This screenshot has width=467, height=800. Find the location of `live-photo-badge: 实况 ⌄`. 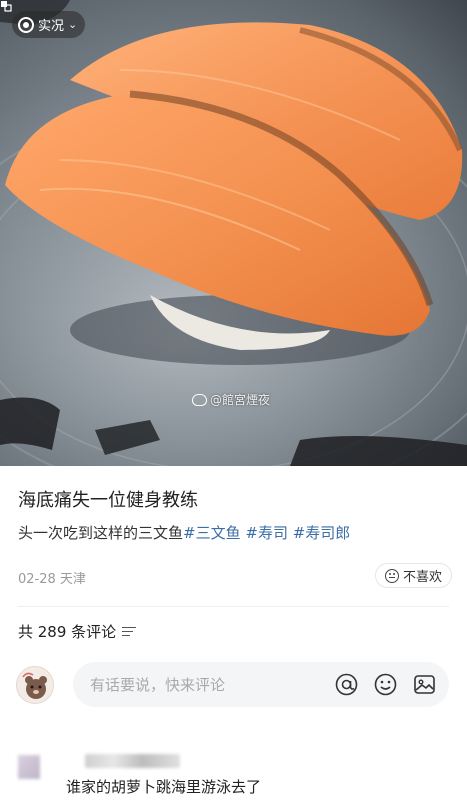

live-photo-badge: 实况 ⌄ is located at coordinates (49, 24).